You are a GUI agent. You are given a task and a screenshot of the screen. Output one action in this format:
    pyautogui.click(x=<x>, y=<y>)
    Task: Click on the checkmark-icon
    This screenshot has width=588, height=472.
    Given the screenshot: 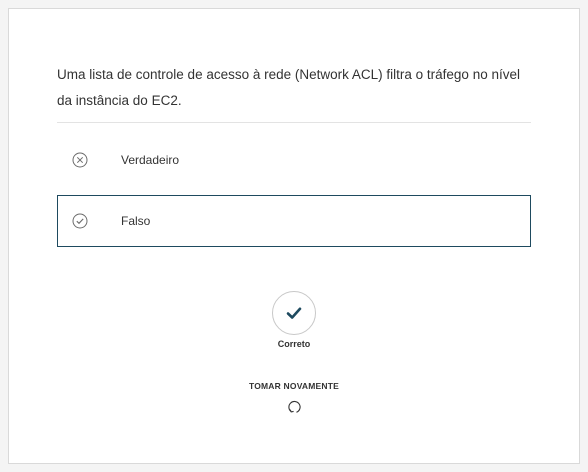 What is the action you would take?
    pyautogui.click(x=294, y=313)
    